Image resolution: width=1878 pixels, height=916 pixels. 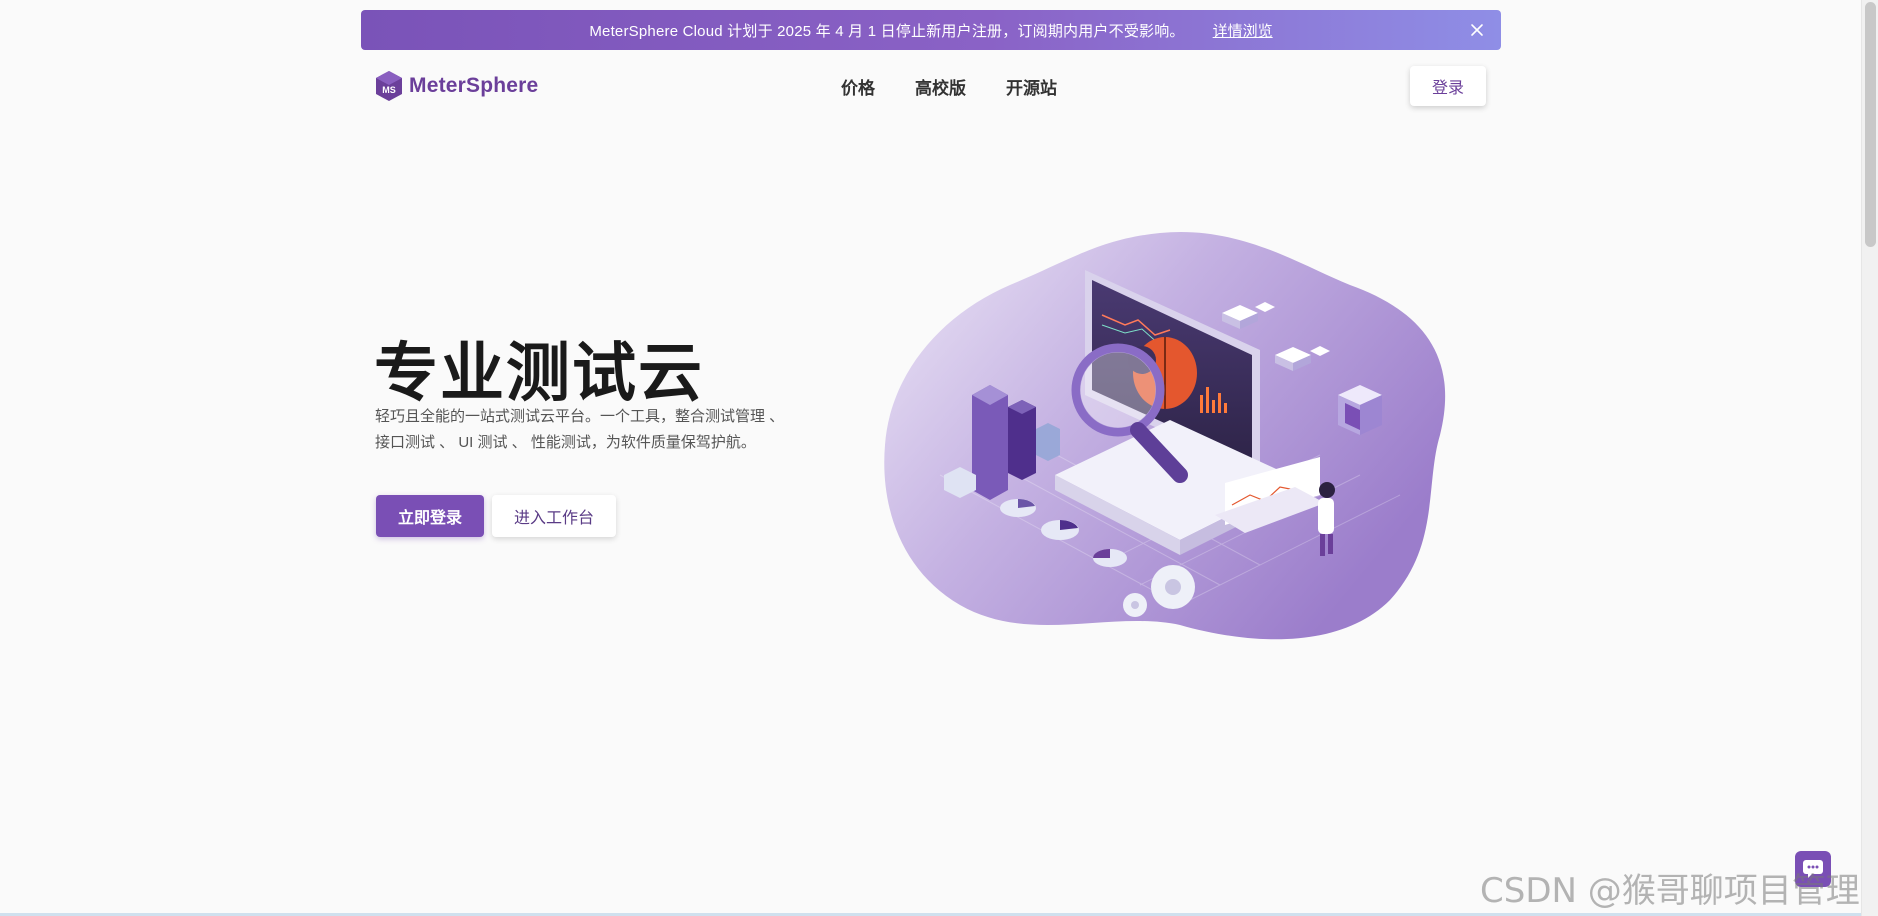 What do you see at coordinates (580, 416) in the screenshot?
I see `hero-description-line-1: 轻巧且全能的一站式测试云平台。一个工具，整合测试管理 、` at bounding box center [580, 416].